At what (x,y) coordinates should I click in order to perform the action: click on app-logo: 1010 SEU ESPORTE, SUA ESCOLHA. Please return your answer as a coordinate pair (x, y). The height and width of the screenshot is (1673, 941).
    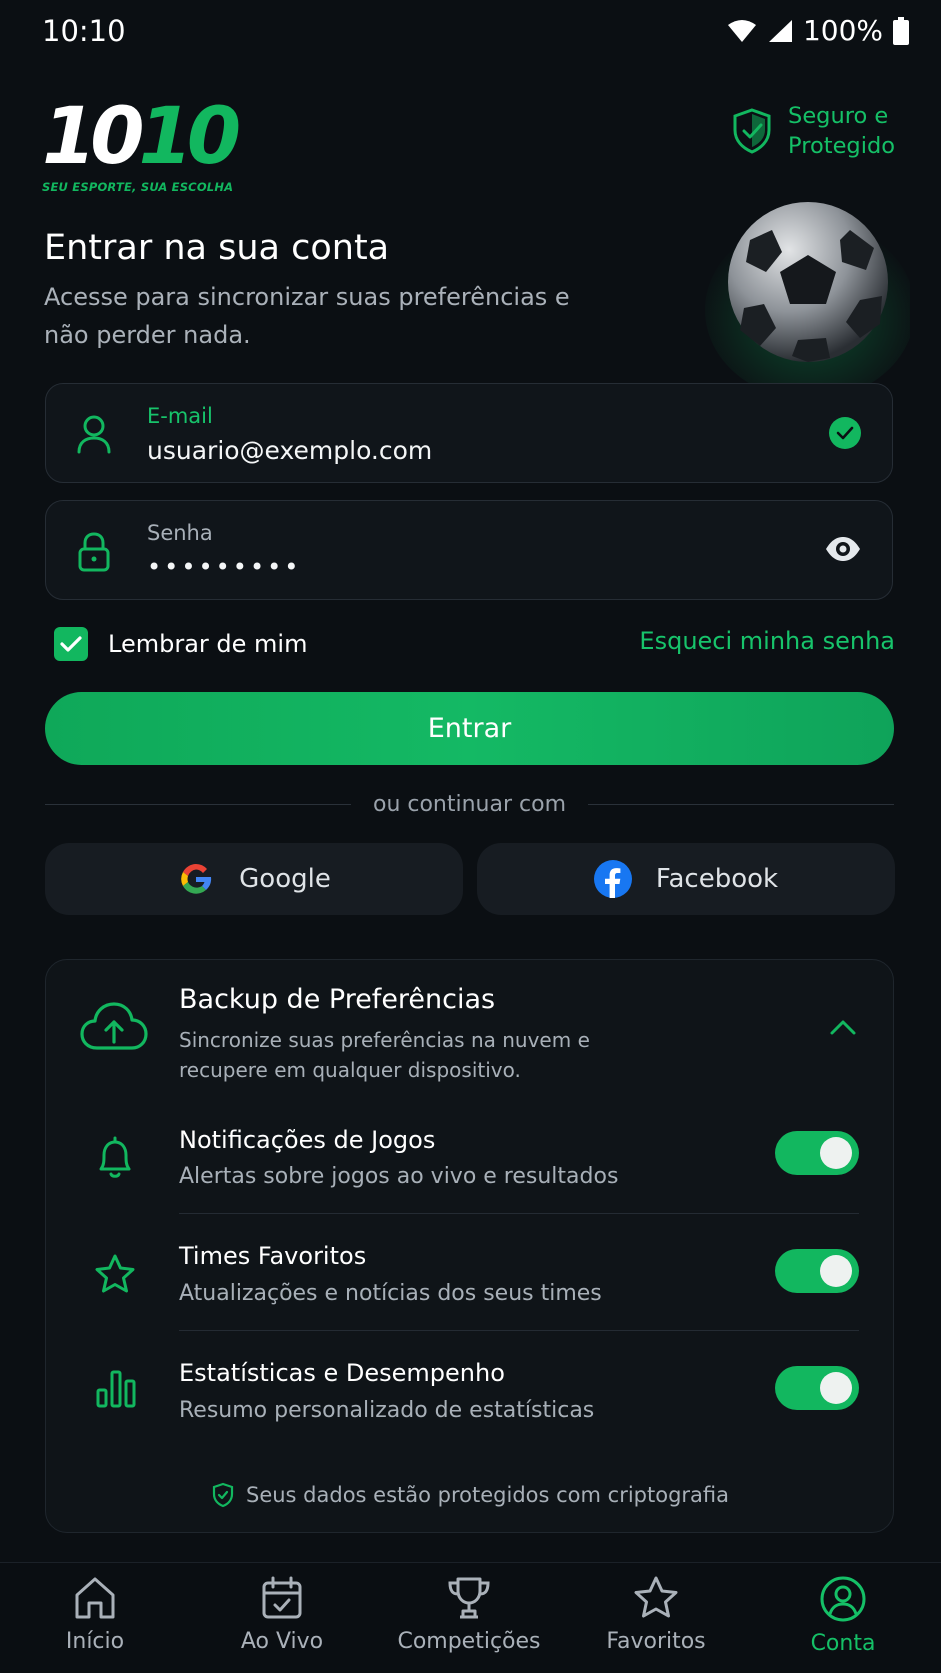
    Looking at the image, I should click on (142, 146).